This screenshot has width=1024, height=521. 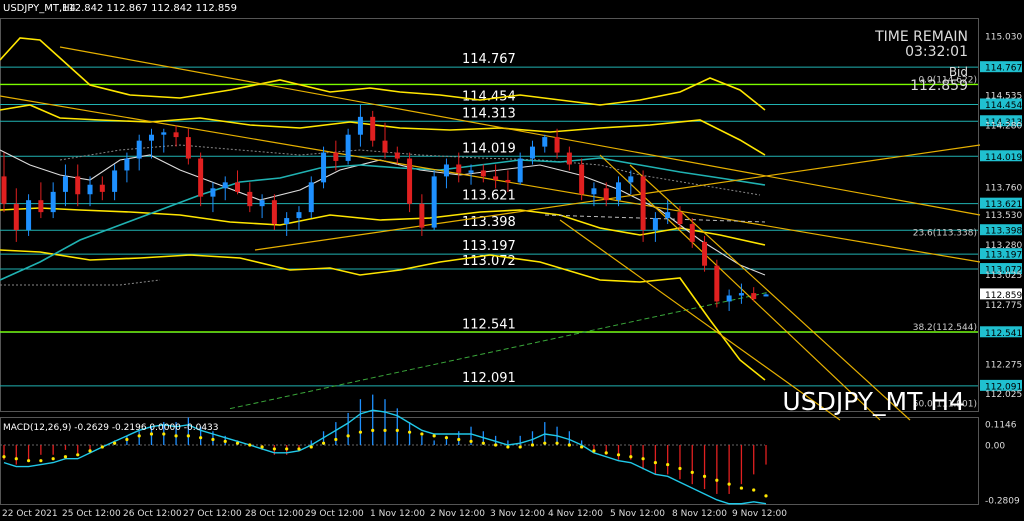 I want to click on level-label: 114.767, so click(x=489, y=59).